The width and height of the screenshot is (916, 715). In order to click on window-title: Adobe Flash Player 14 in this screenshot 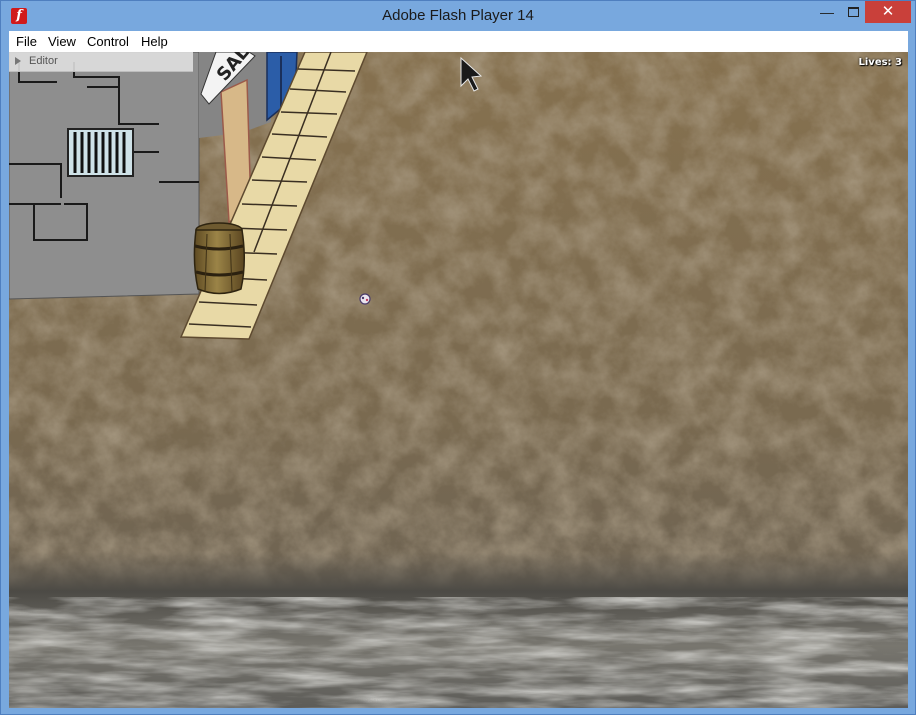, I will do `click(458, 15)`.